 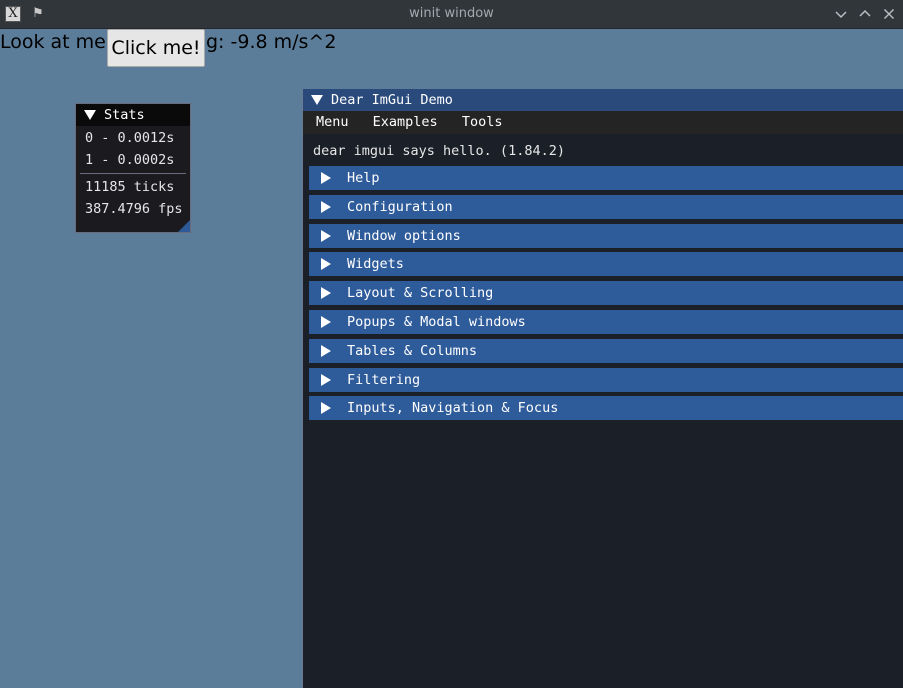 I want to click on menu-examples: Examples, so click(x=405, y=122).